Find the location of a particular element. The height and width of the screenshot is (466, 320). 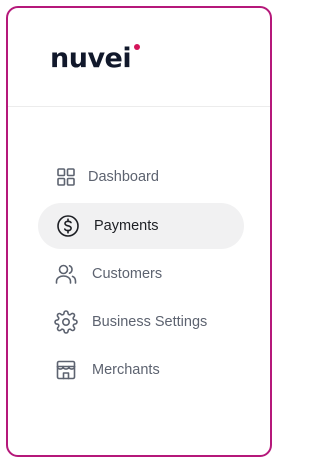

sidebar-item-business-settings: Business Settings is located at coordinates (157, 322).